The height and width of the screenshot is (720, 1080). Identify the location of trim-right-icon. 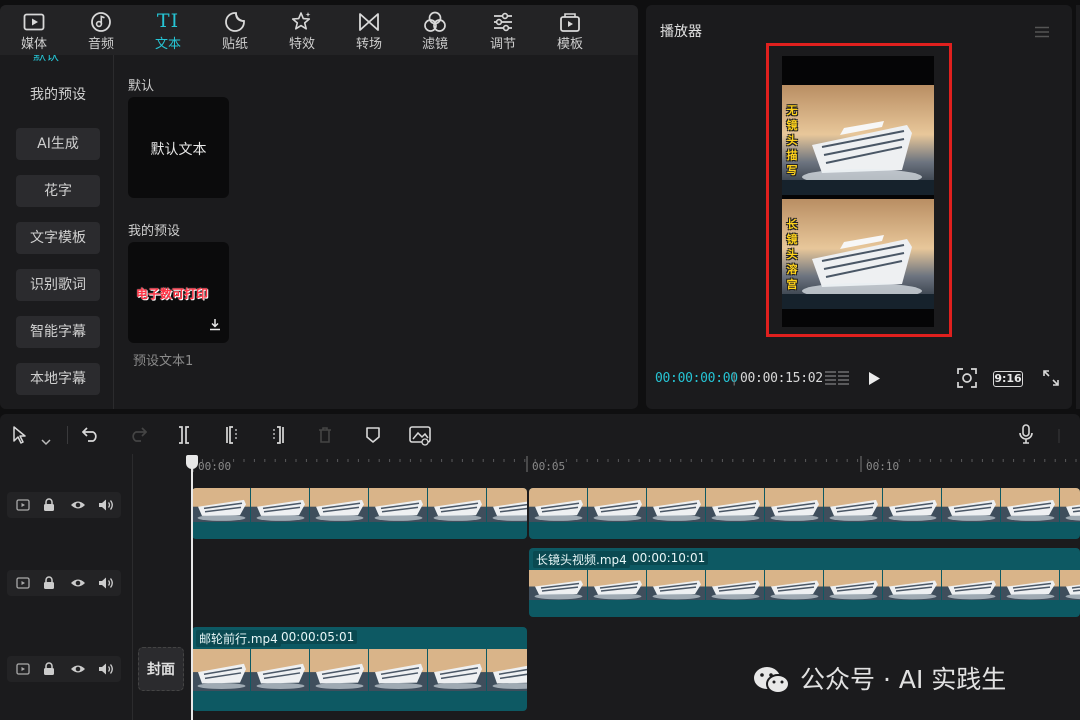
(278, 437).